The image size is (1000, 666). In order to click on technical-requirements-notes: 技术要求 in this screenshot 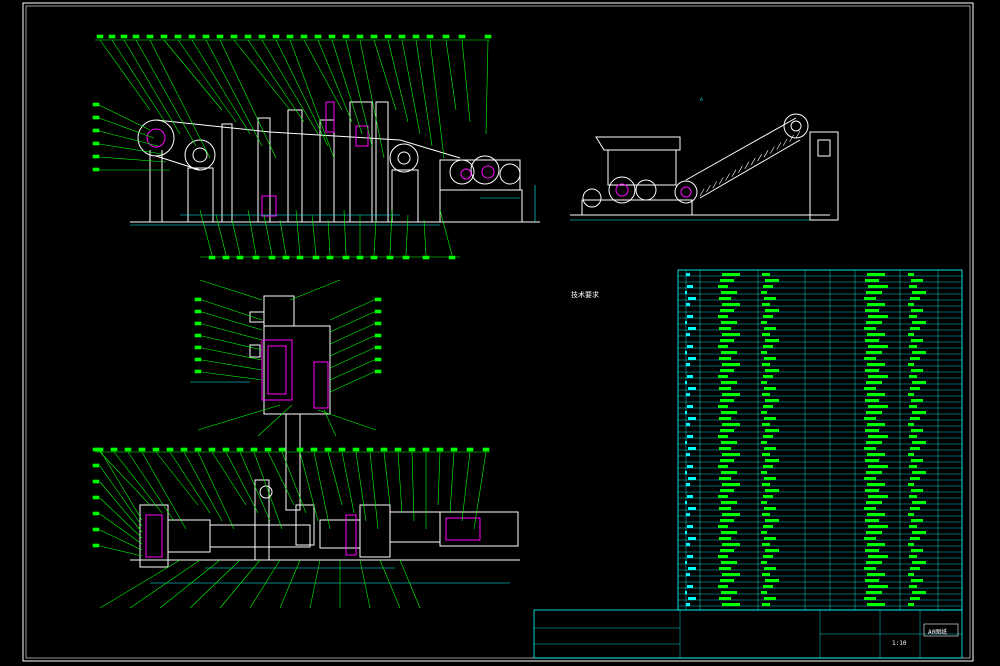, I will do `click(585, 297)`.